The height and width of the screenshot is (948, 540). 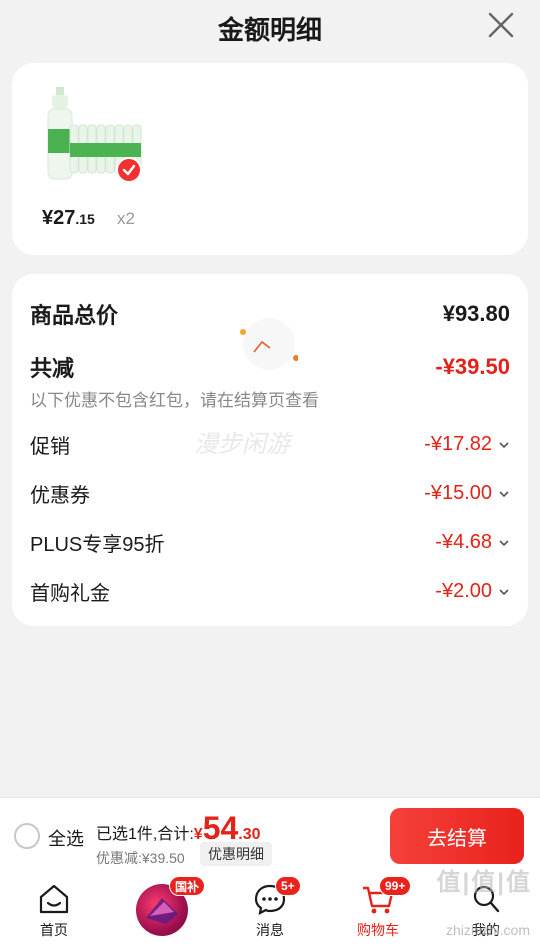 What do you see at coordinates (198, 834) in the screenshot?
I see `total-currency: ¥` at bounding box center [198, 834].